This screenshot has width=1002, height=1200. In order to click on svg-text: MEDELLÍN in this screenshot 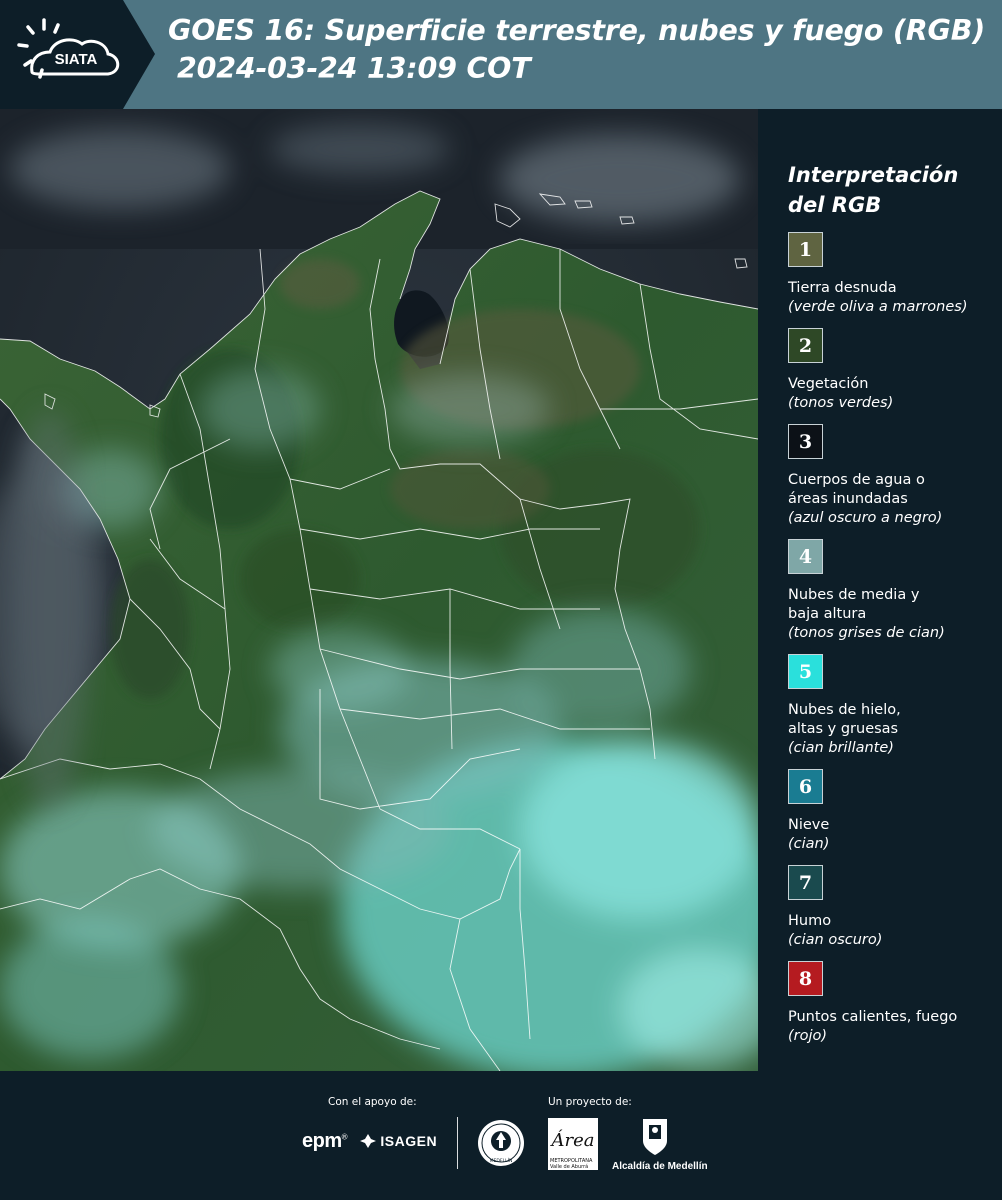, I will do `click(501, 1160)`.